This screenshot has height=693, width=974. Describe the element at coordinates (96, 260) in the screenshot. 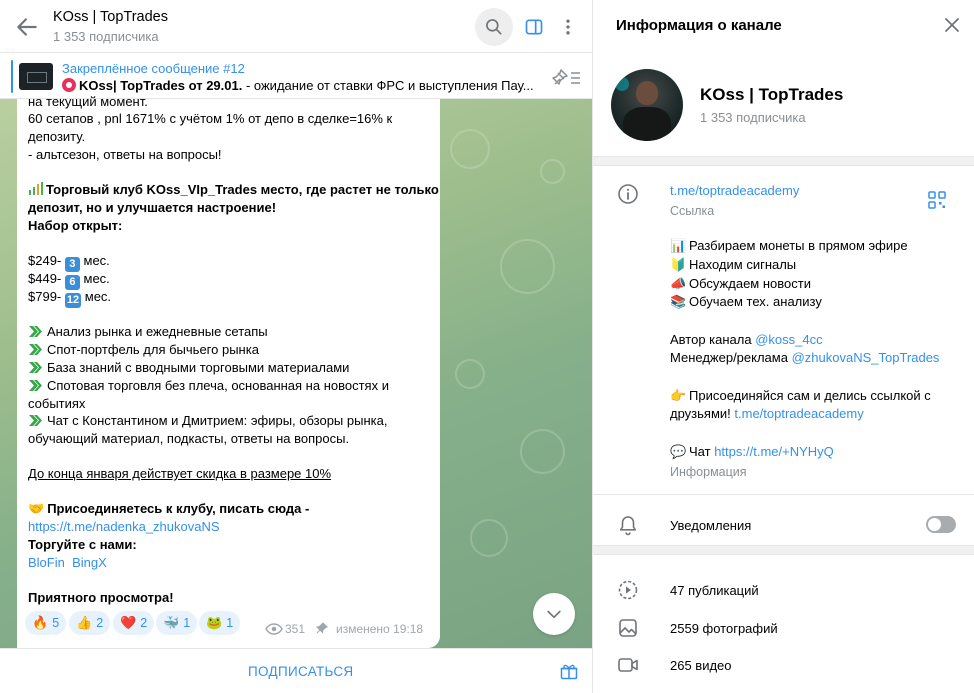

I see `price-unit: мес.` at that location.